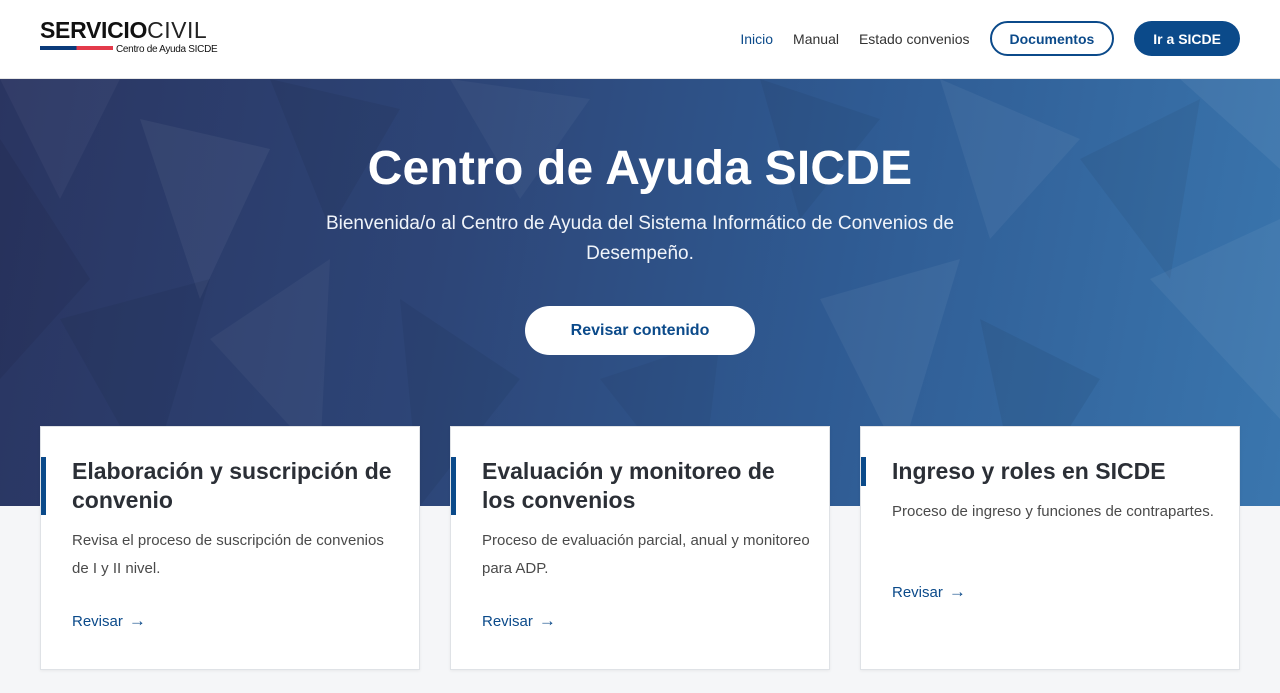 The width and height of the screenshot is (1280, 693). Describe the element at coordinates (167, 49) in the screenshot. I see `logo-subtitle: Centro de Ayuda SICDE` at that location.